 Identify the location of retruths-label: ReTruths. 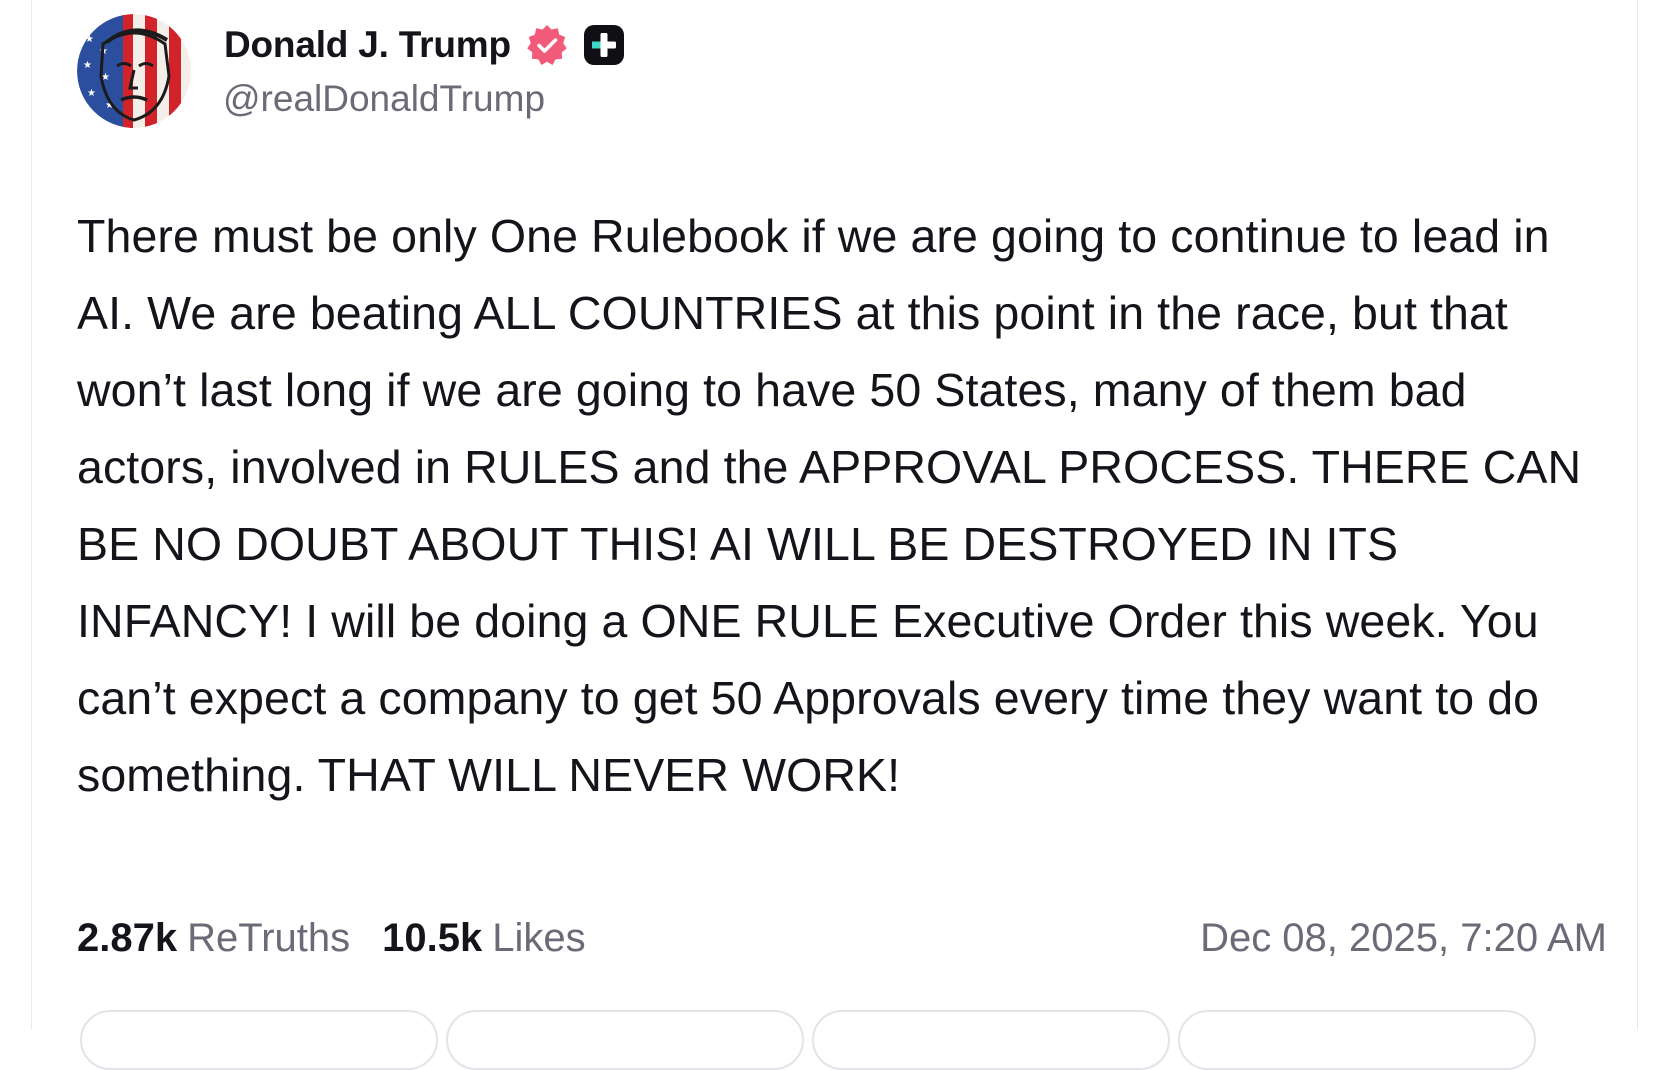
(268, 938).